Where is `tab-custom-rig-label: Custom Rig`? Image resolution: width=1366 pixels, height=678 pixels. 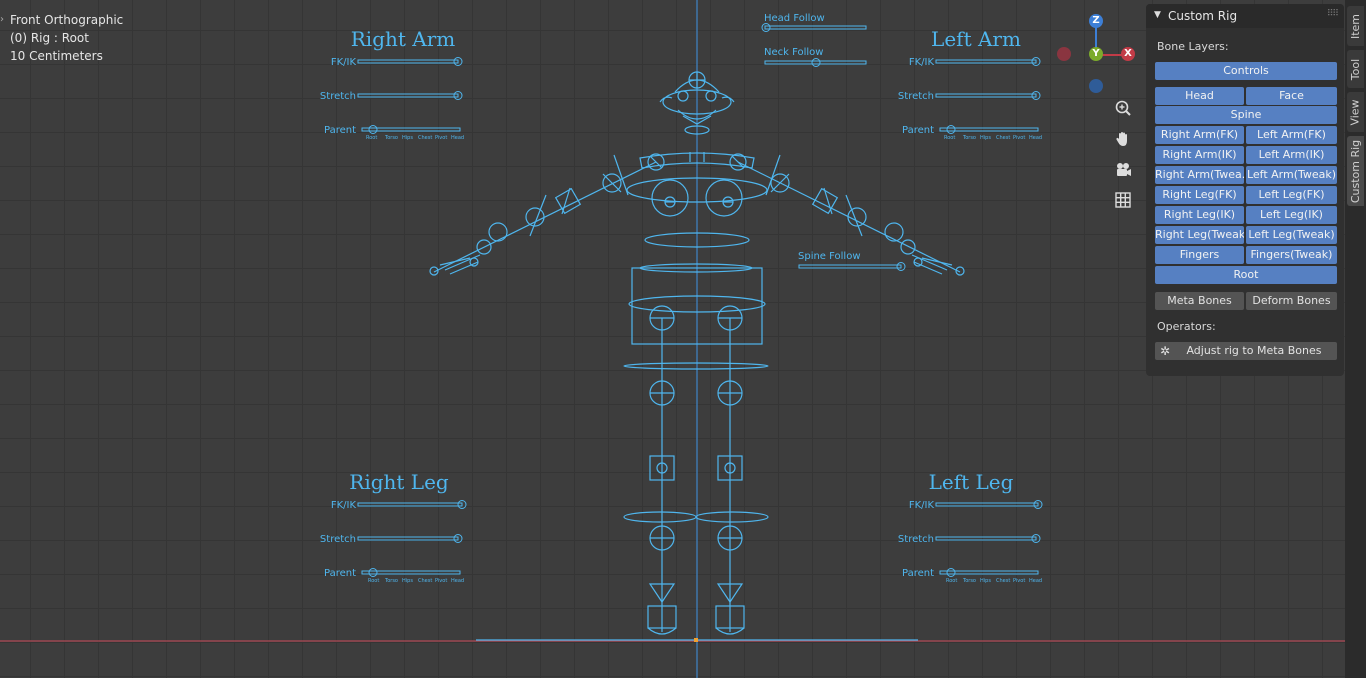 tab-custom-rig-label: Custom Rig is located at coordinates (1356, 171).